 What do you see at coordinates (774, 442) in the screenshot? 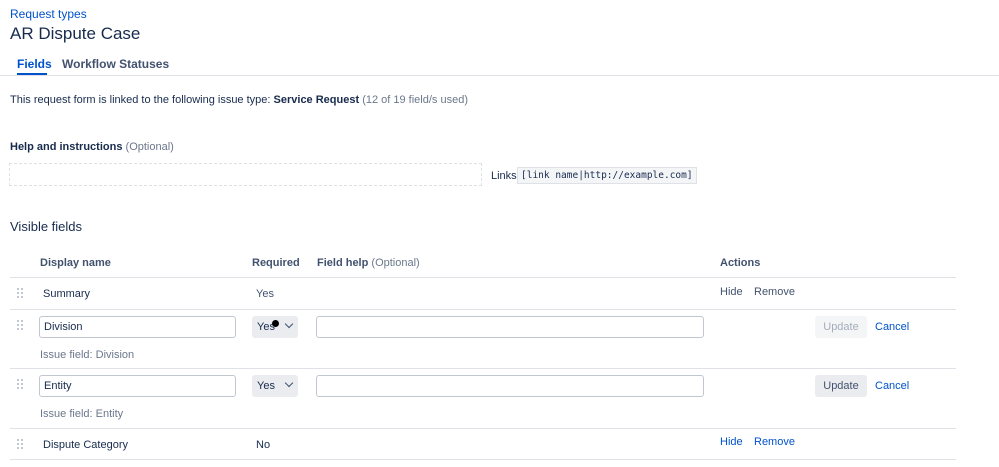
I see `remove-button-dispute-category: Remove` at bounding box center [774, 442].